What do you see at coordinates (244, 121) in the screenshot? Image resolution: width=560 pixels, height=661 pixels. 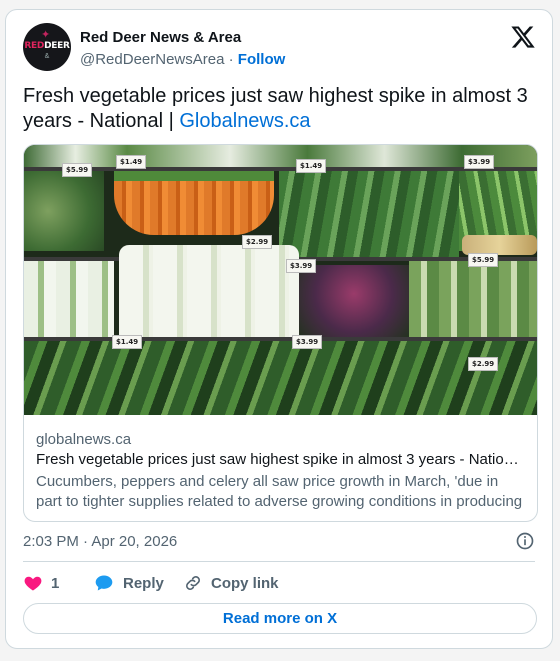 I see `tweet-link: Globalnews.ca` at bounding box center [244, 121].